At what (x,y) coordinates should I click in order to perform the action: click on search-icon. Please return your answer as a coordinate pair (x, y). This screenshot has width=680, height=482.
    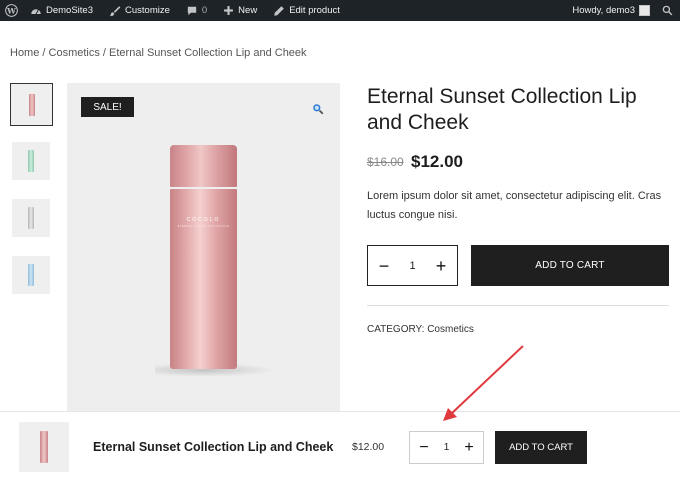
    Looking at the image, I should click on (667, 10).